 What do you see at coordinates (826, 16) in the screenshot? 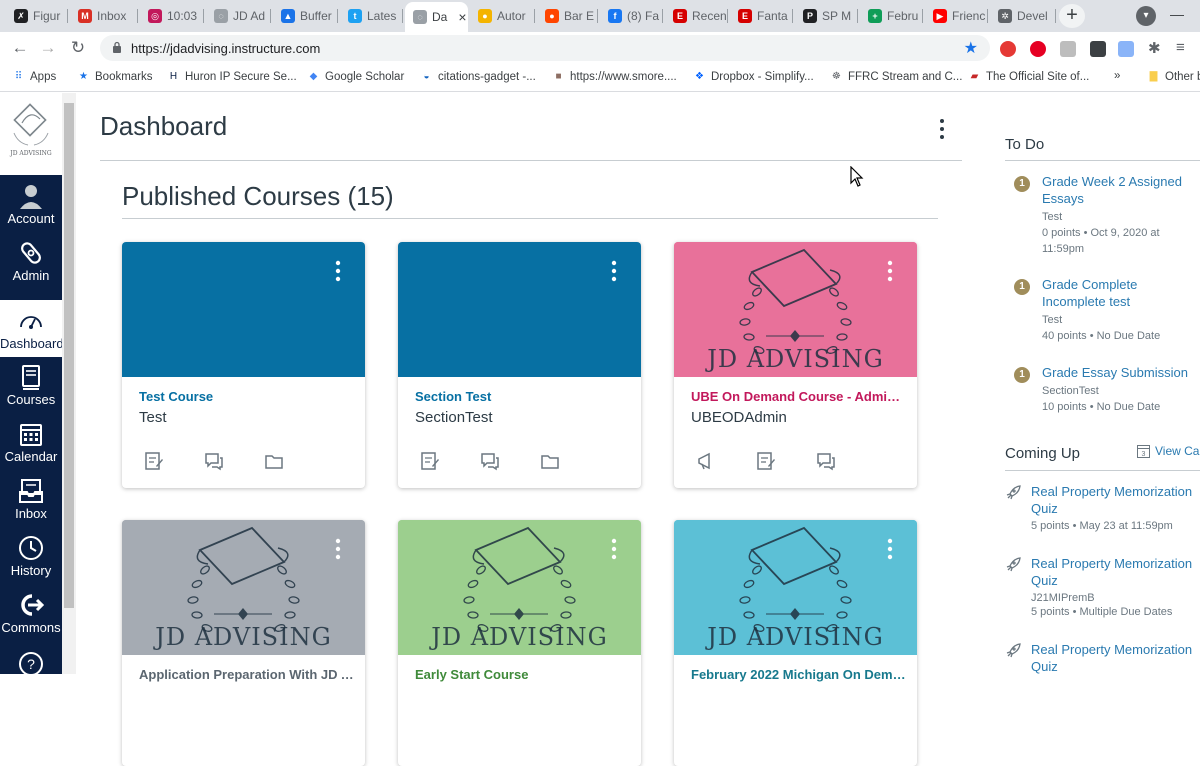
I see `browser-tab: P SP M` at bounding box center [826, 16].